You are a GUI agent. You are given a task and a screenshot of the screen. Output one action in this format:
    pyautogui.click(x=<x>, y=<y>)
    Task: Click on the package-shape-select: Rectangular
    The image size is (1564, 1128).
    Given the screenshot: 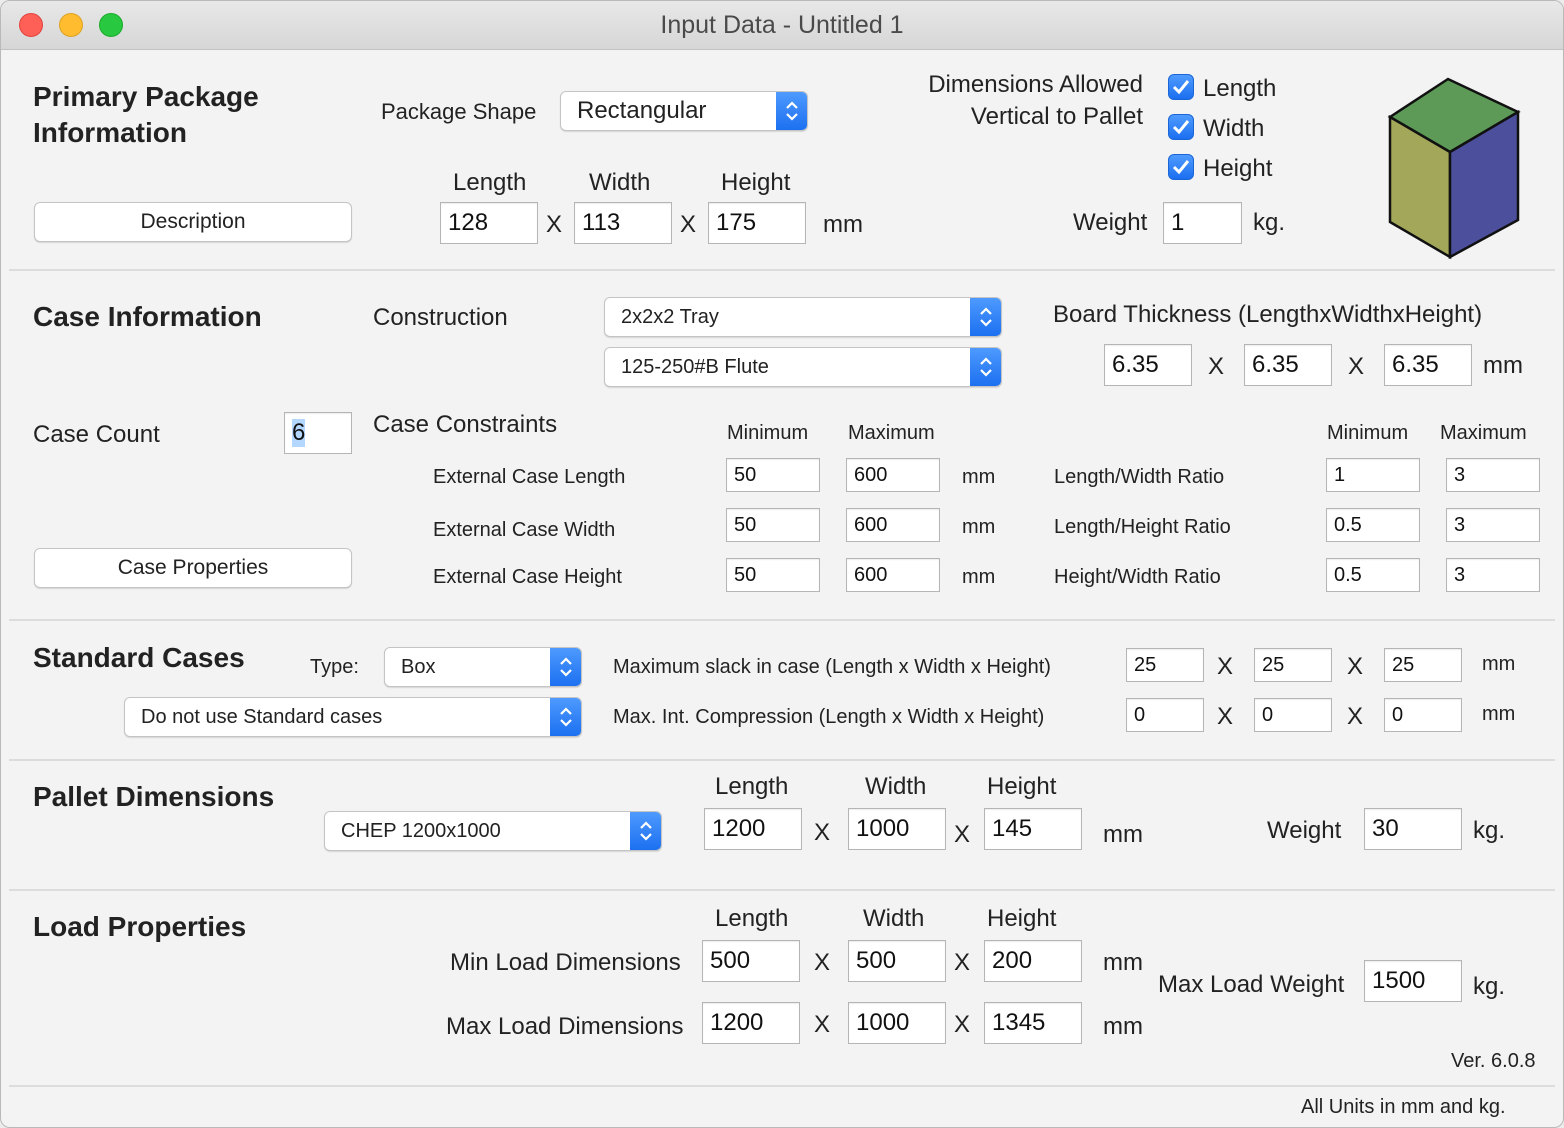 What is the action you would take?
    pyautogui.click(x=684, y=111)
    